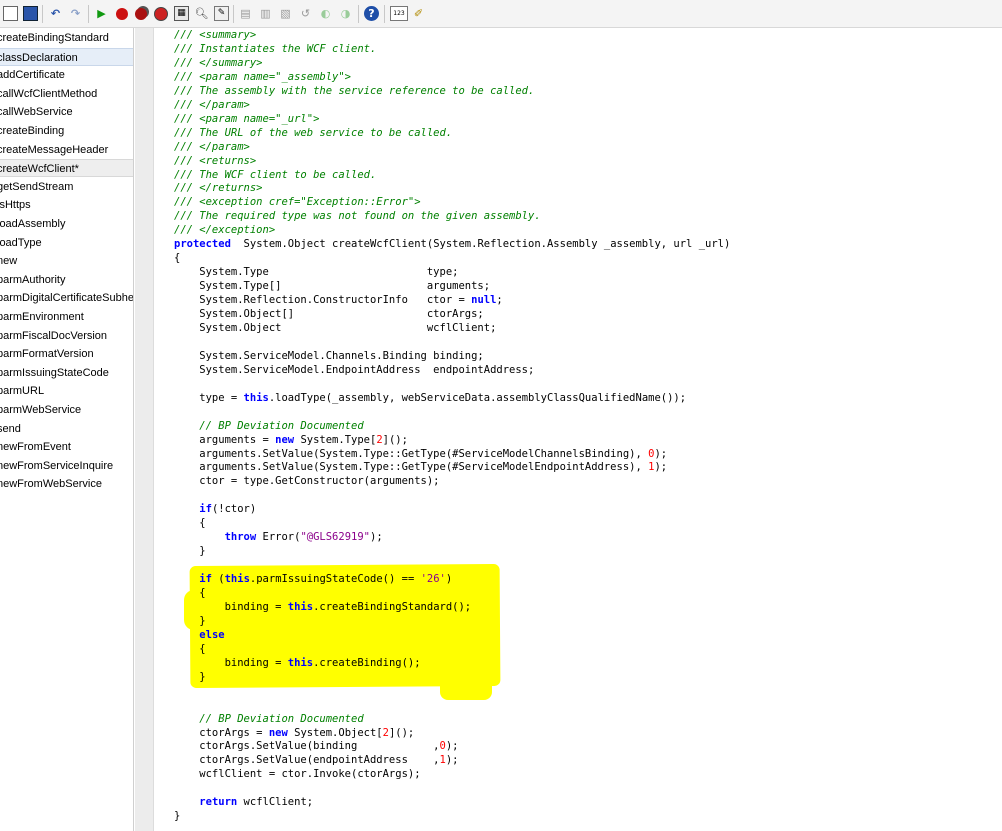 The image size is (1002, 831). Describe the element at coordinates (10, 13) in the screenshot. I see `new-file-icon` at that location.